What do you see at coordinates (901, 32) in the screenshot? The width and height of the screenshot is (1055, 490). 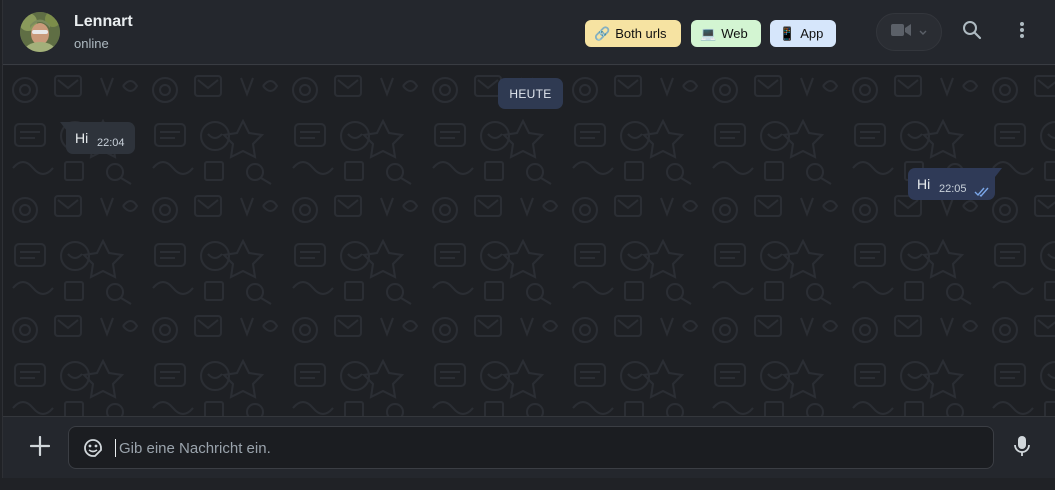 I see `video-camera-icon` at bounding box center [901, 32].